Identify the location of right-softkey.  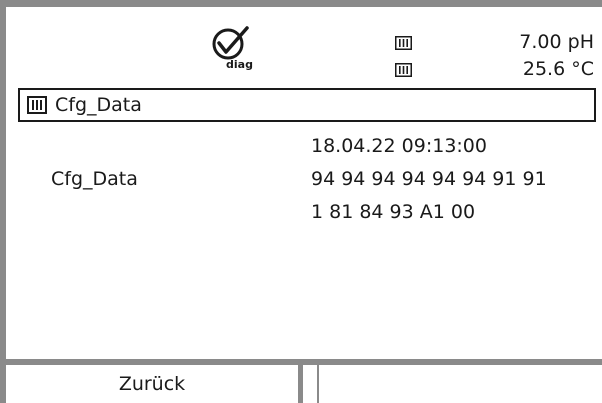
(452, 384).